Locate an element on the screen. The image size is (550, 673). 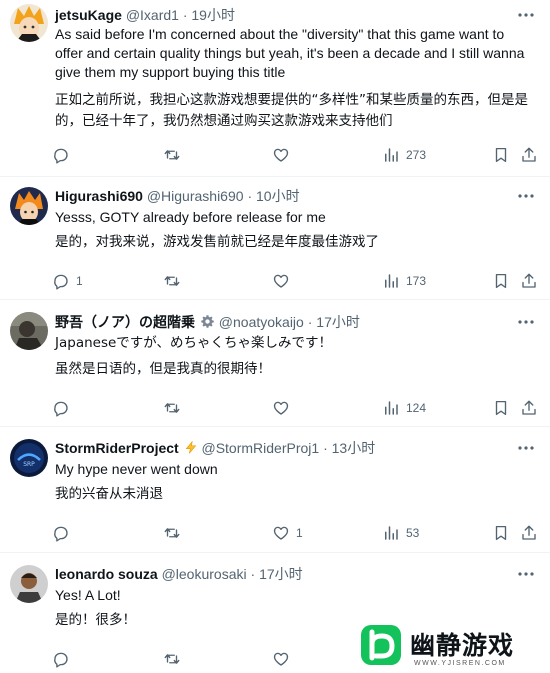
anime-avatar-icon is located at coordinates (29, 206).